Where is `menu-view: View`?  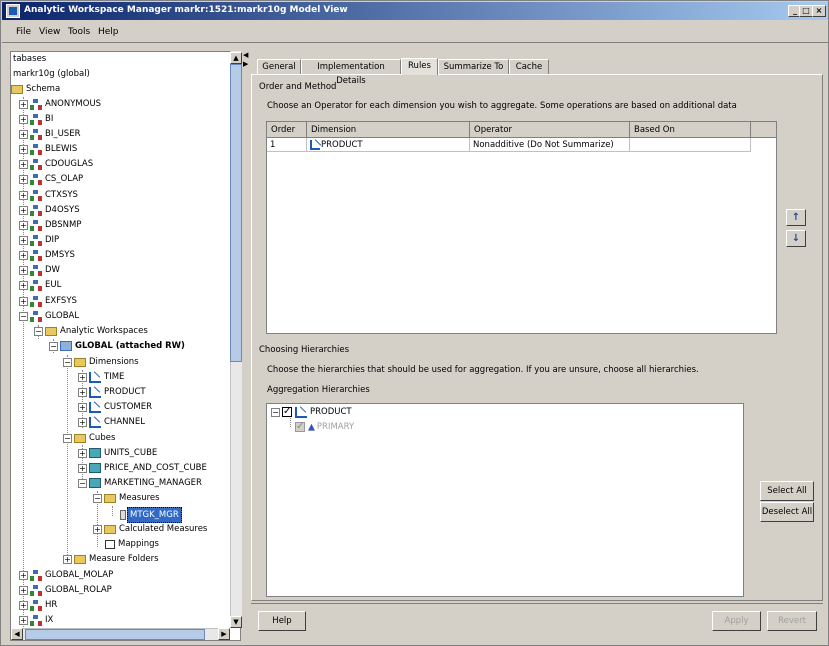 menu-view: View is located at coordinates (49, 32).